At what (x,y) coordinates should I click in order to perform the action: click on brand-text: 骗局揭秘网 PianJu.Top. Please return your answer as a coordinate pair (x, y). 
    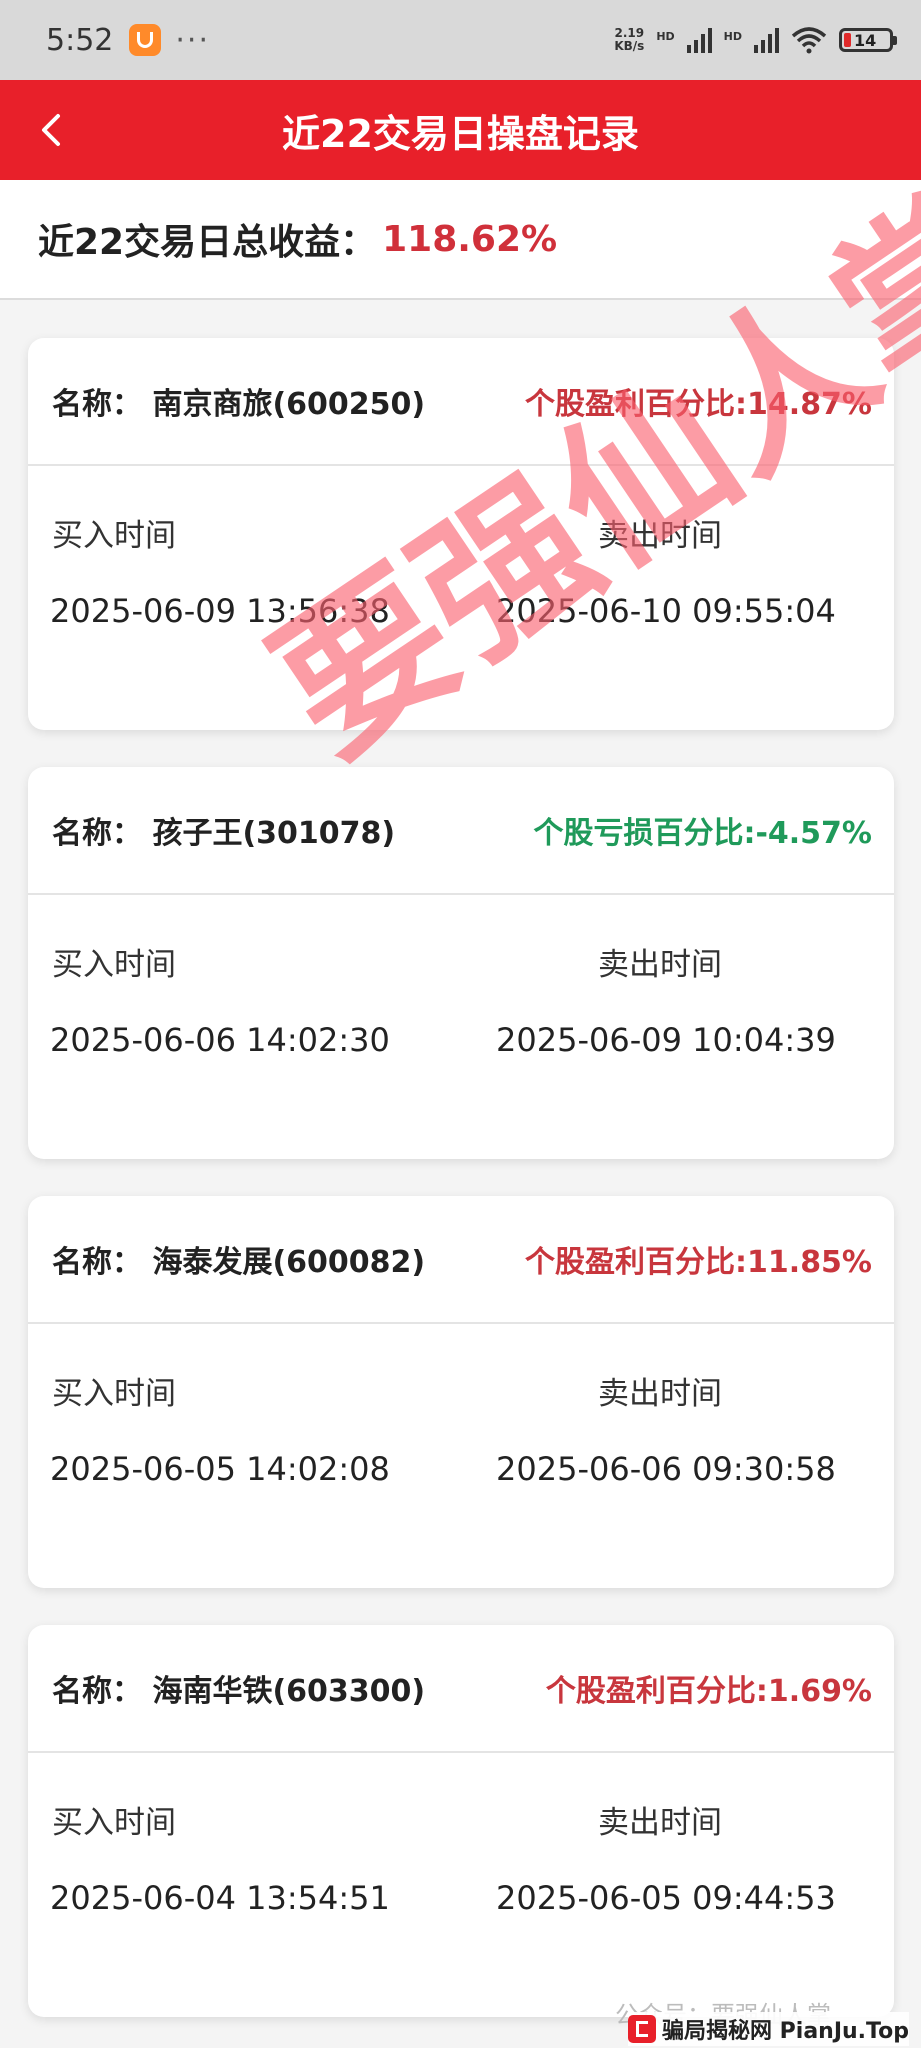
    Looking at the image, I should click on (785, 2031).